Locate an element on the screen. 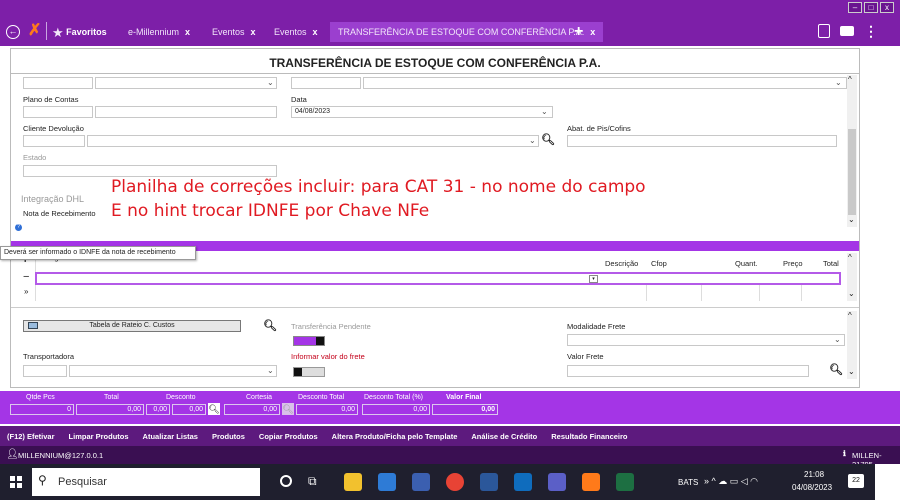 Image resolution: width=900 pixels, height=500 pixels. file-explorer-icon is located at coordinates (353, 482).